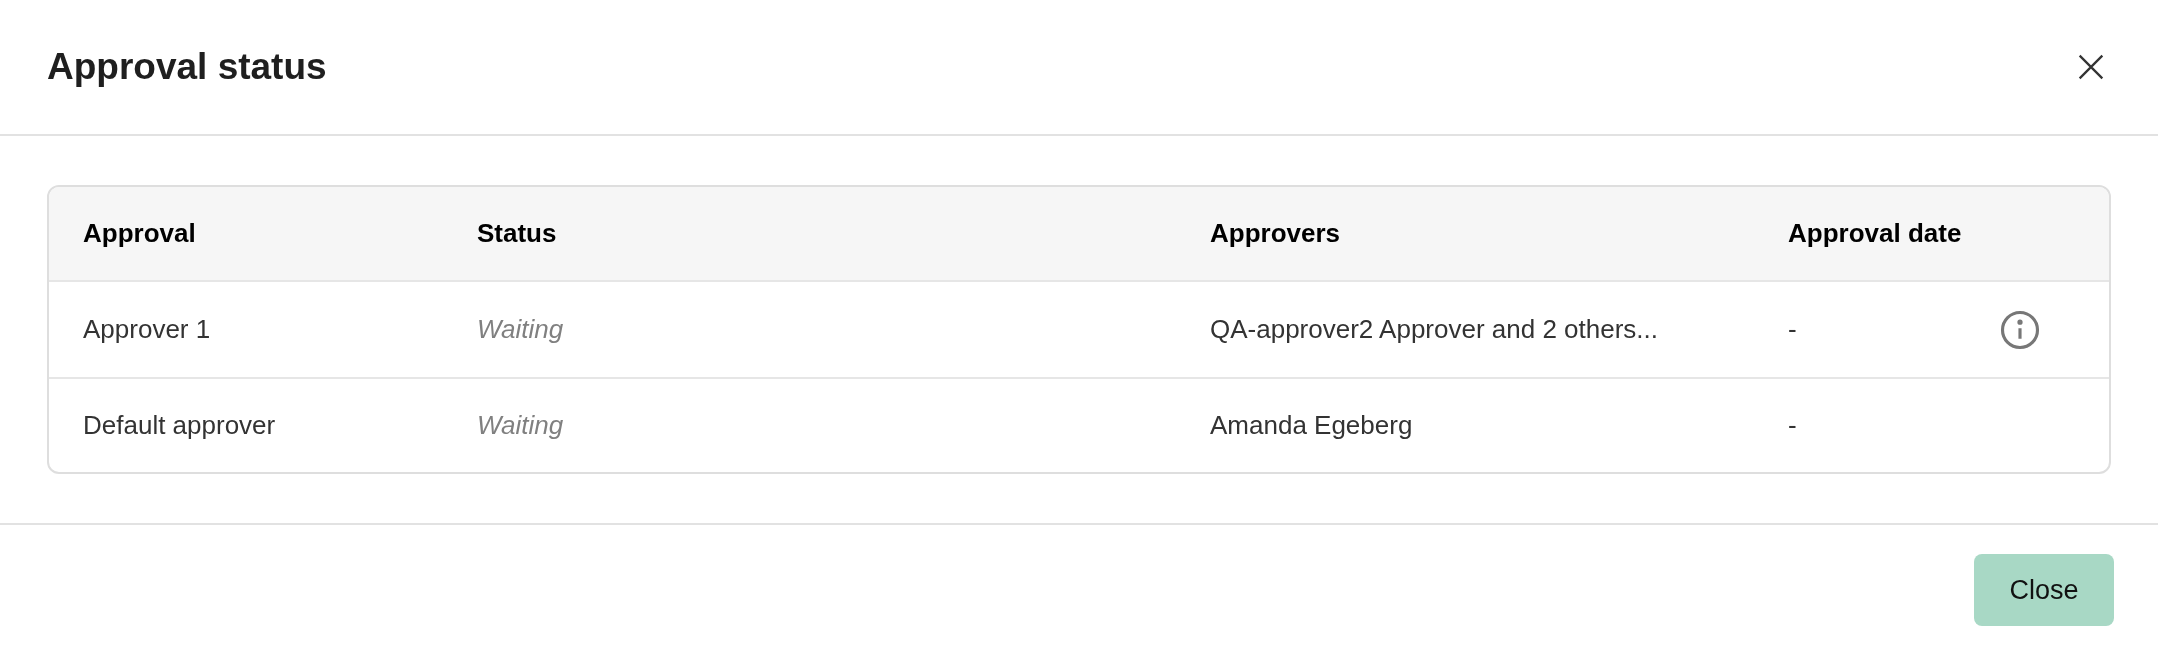 The image size is (2158, 658). What do you see at coordinates (1275, 233) in the screenshot?
I see `column-header: Approvers` at bounding box center [1275, 233].